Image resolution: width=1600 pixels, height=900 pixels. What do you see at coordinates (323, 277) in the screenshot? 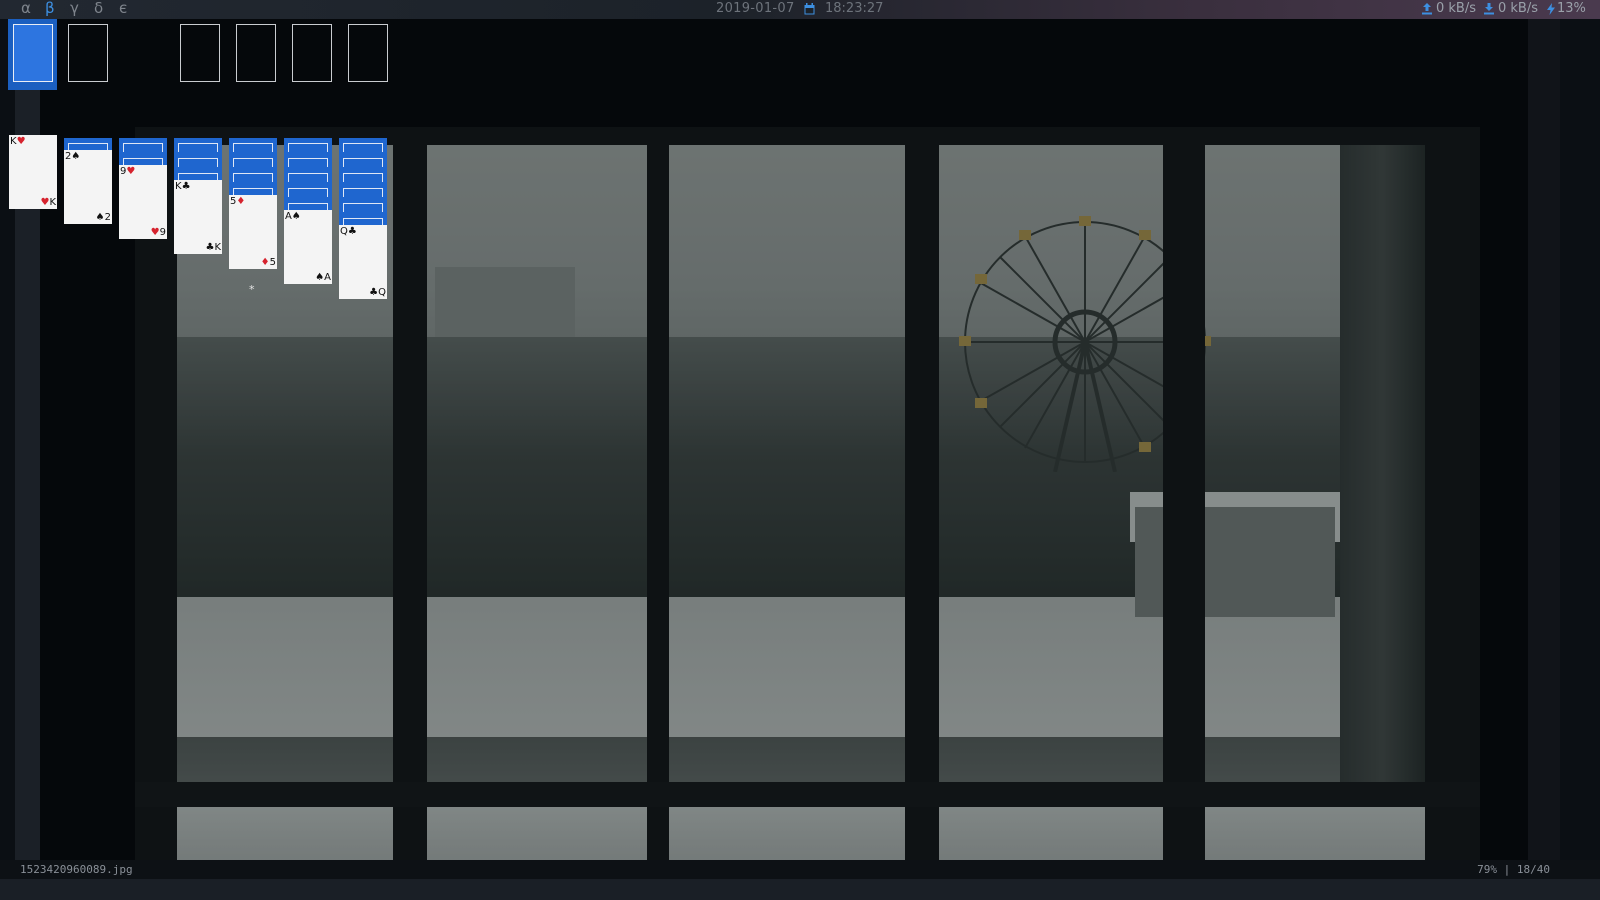
I see `card-rank-bottom: ♠A` at bounding box center [323, 277].